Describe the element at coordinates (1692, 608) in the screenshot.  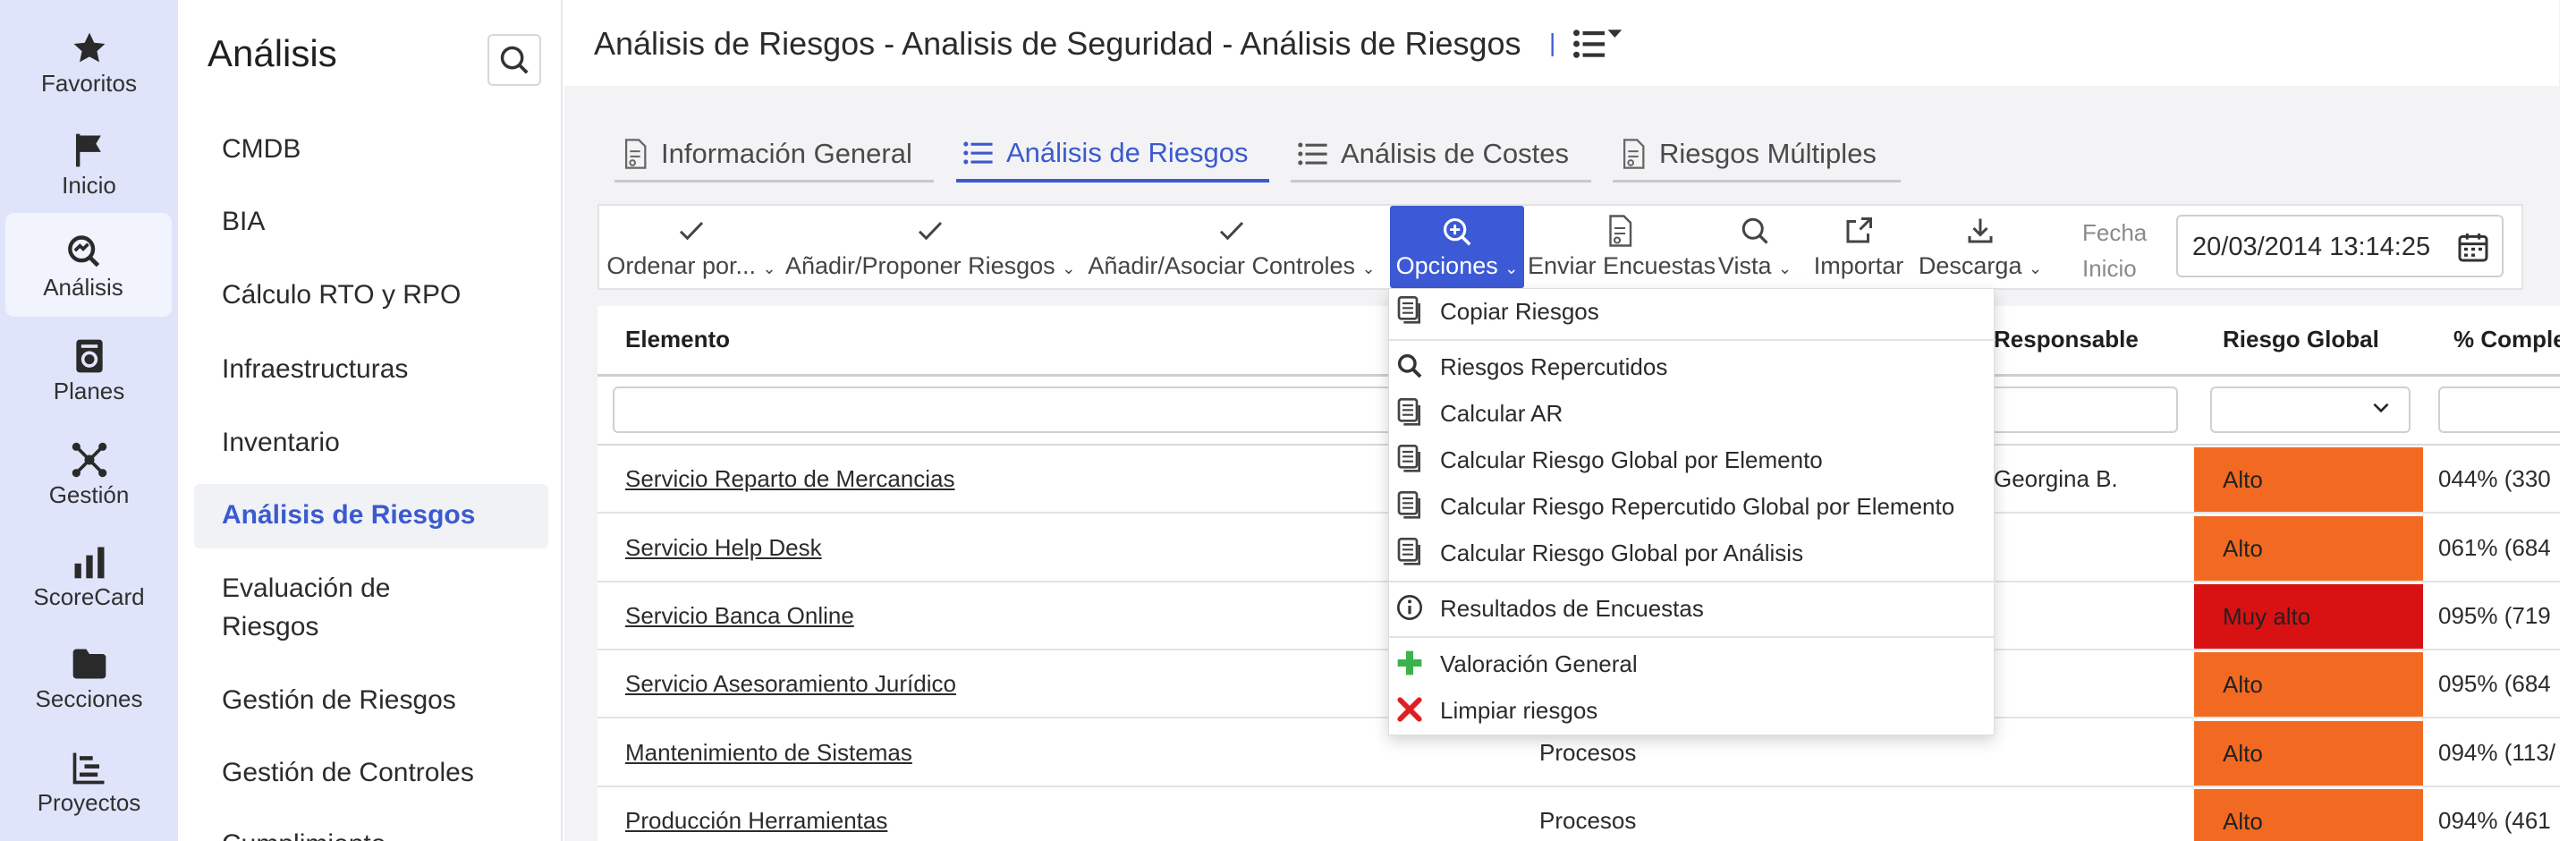
I see `menu-item-resultados-de-encuestas: Resultados de Encuestas` at that location.